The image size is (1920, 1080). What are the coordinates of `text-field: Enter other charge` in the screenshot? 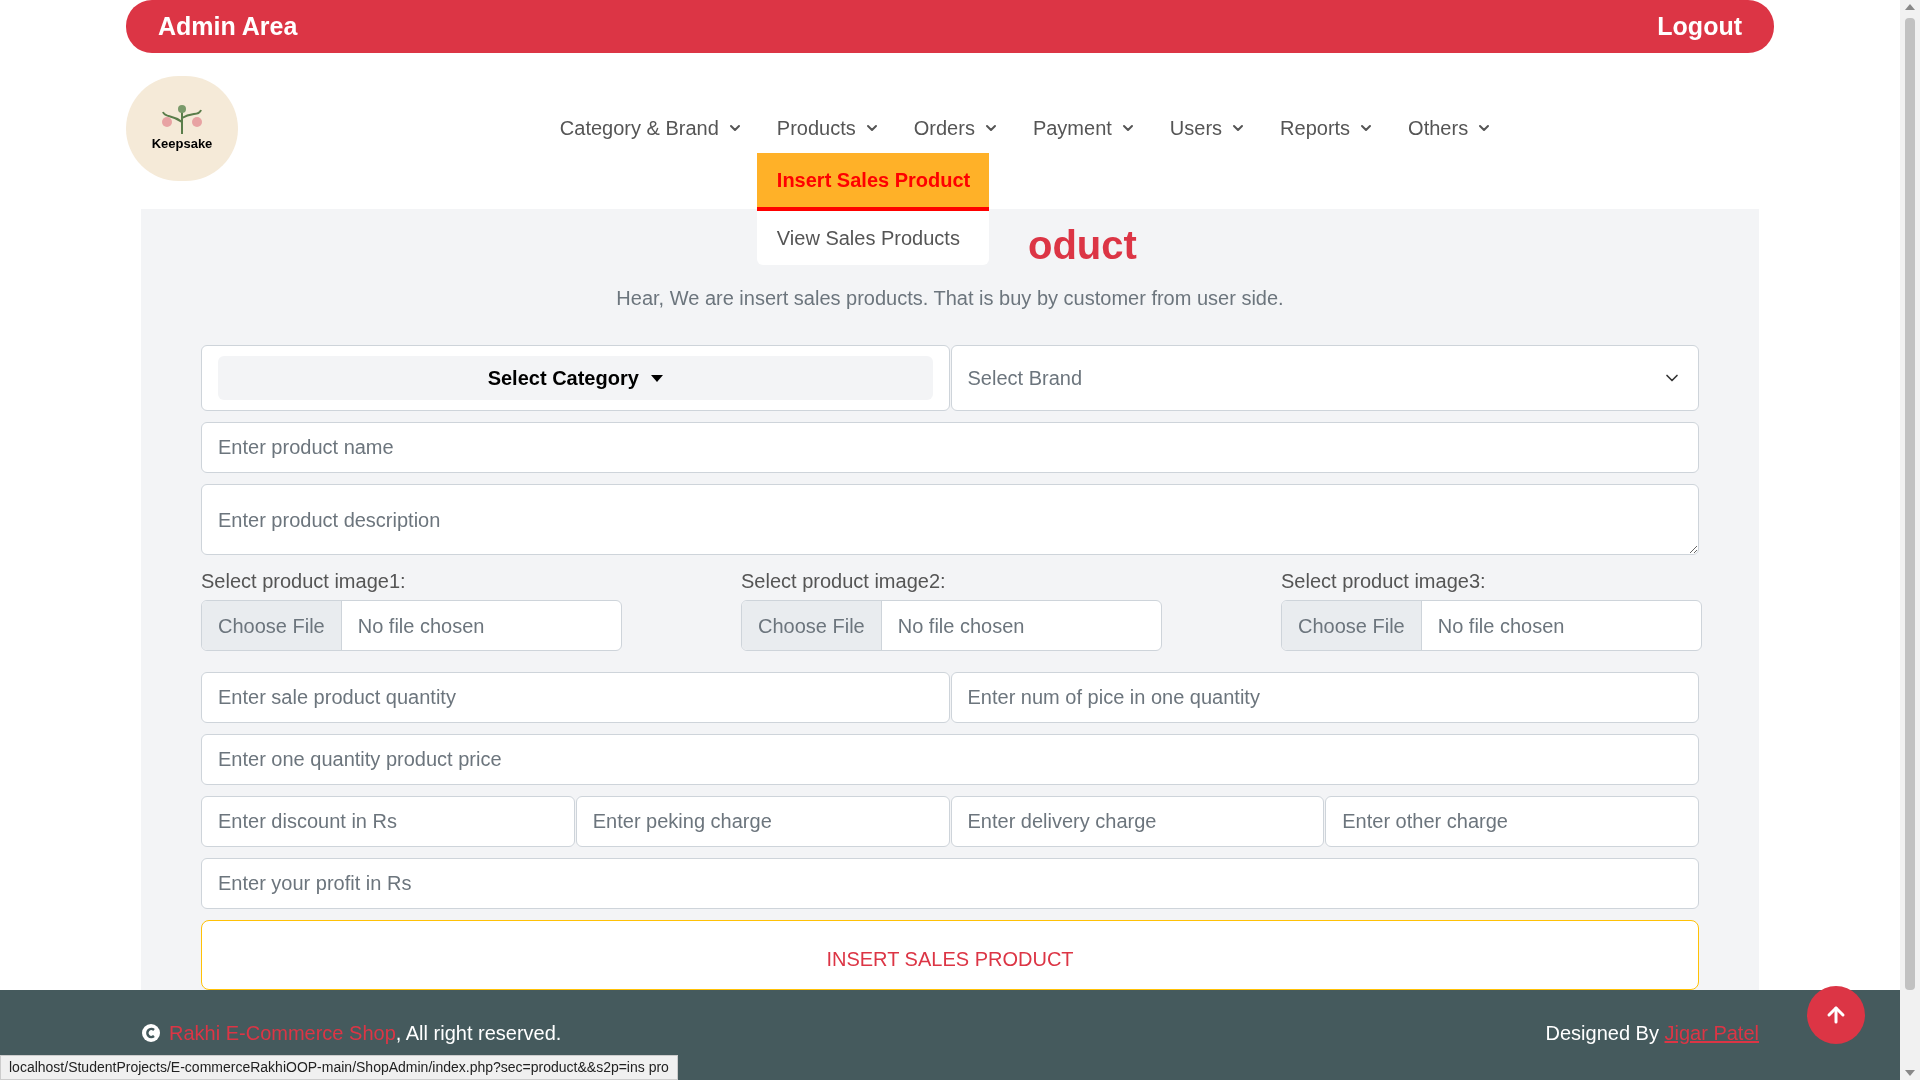 It's located at (1512, 821).